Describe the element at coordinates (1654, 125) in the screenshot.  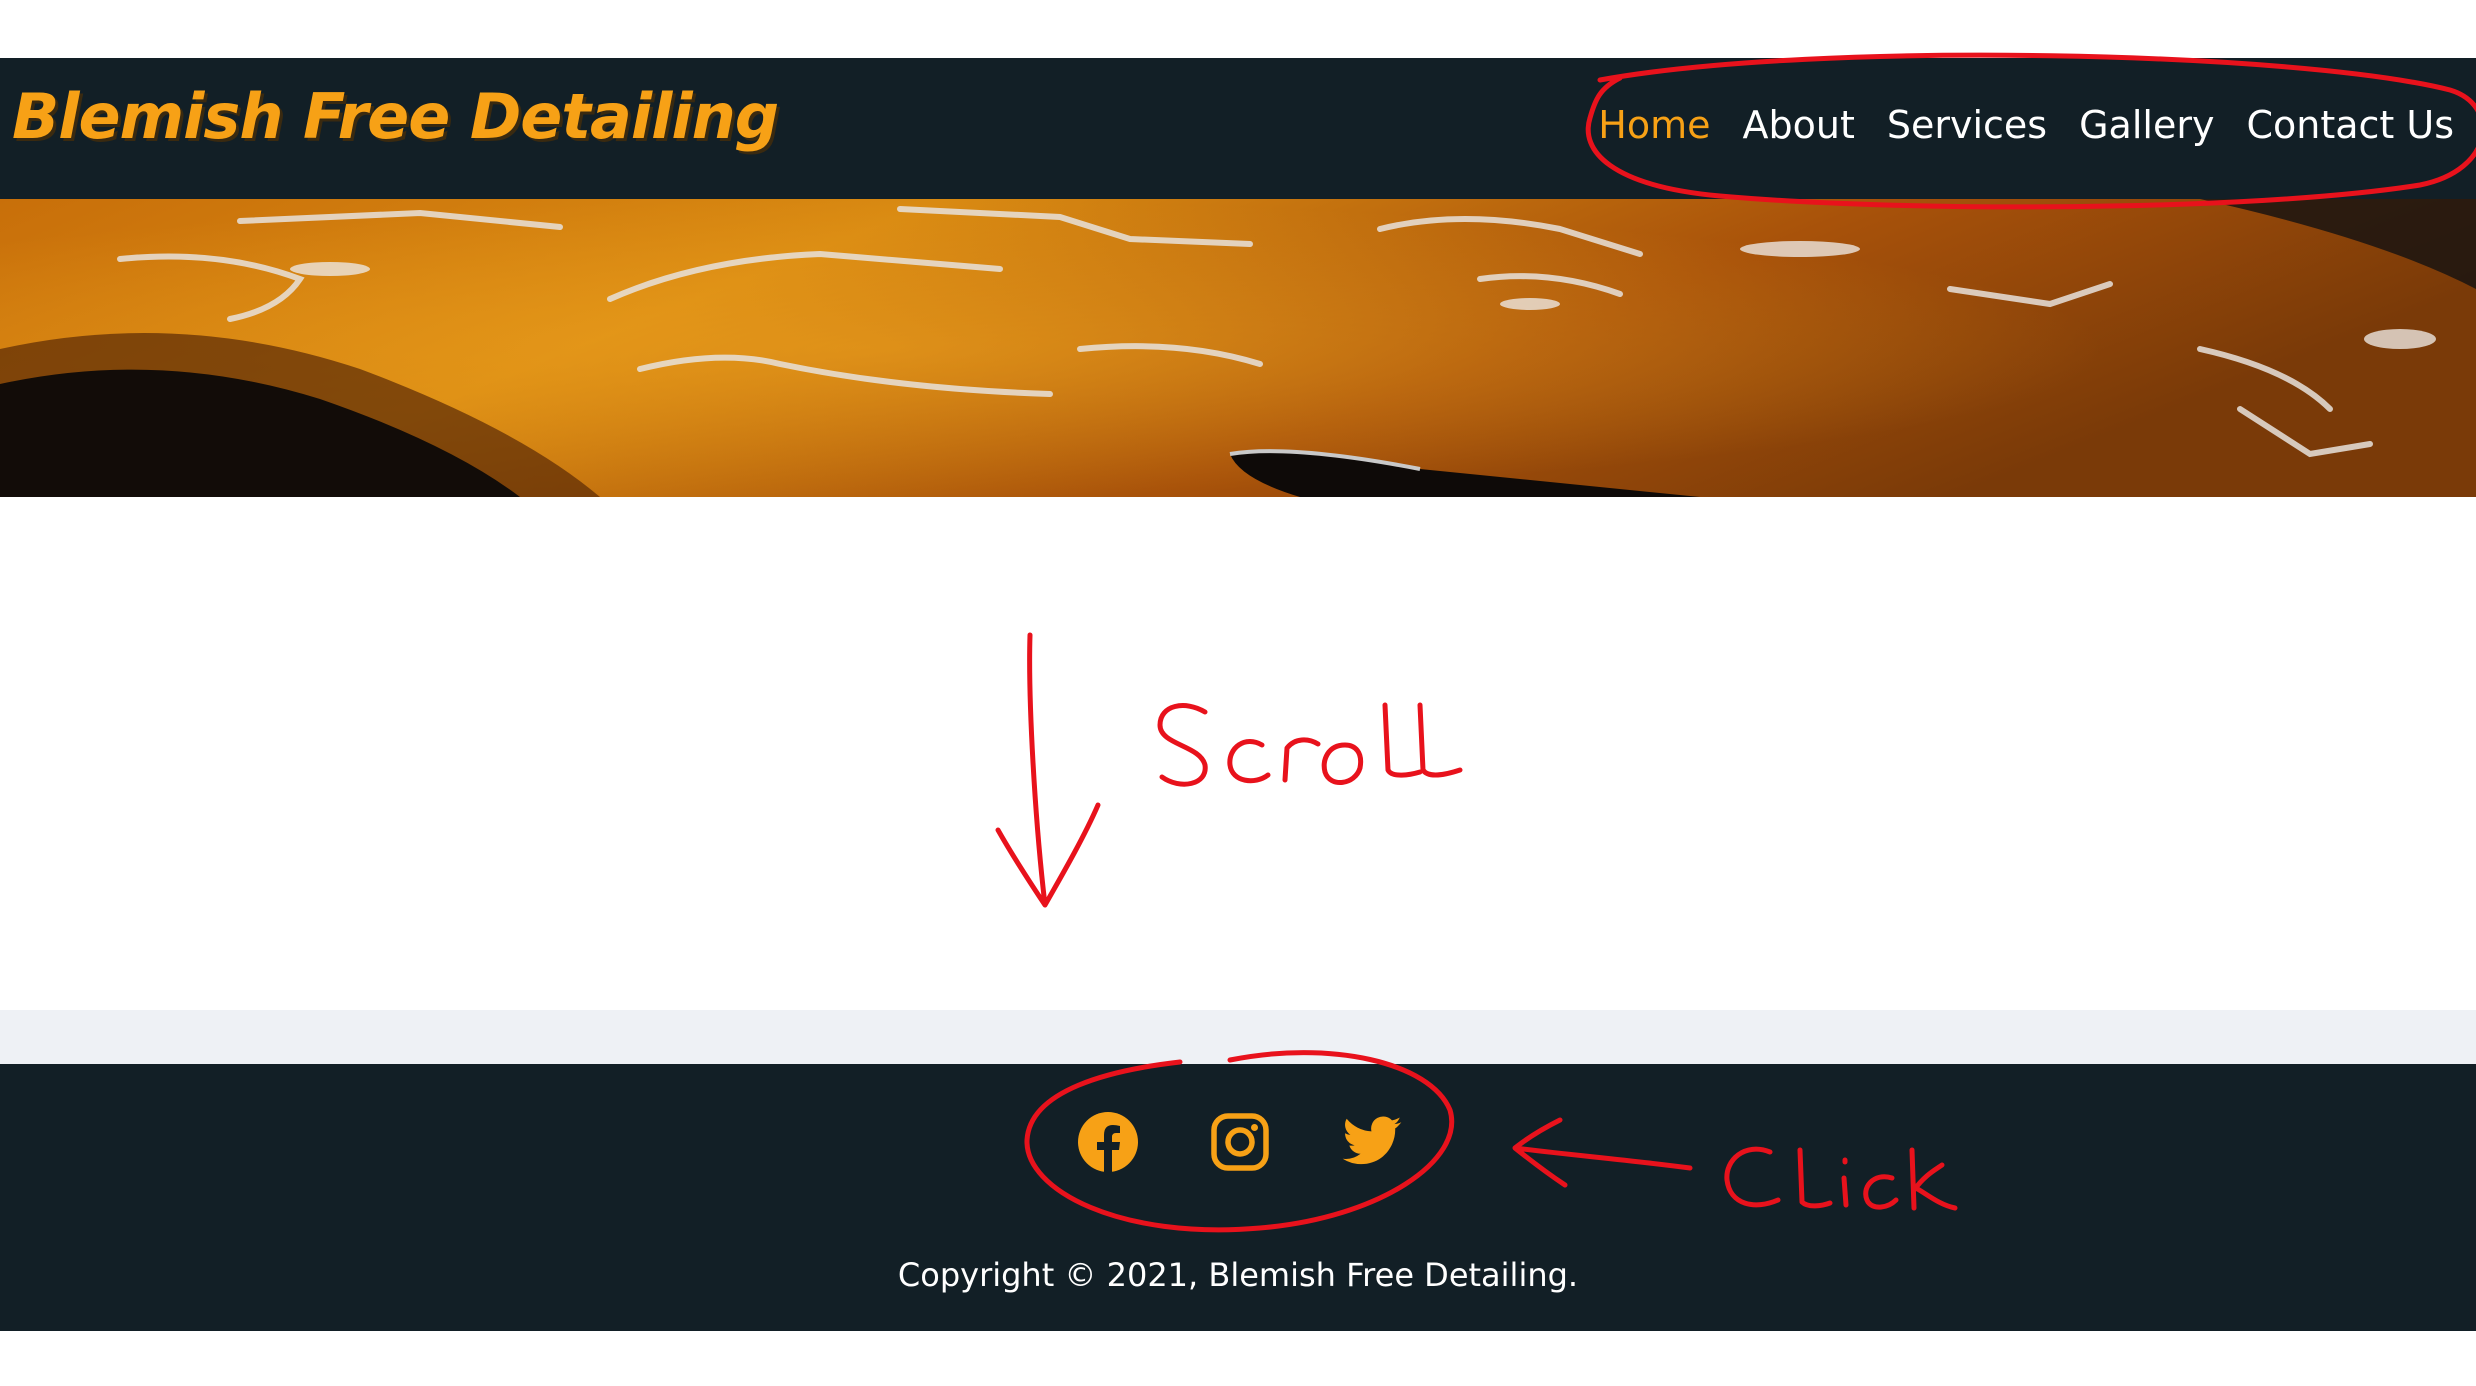
I see `nav-home-link: Home` at that location.